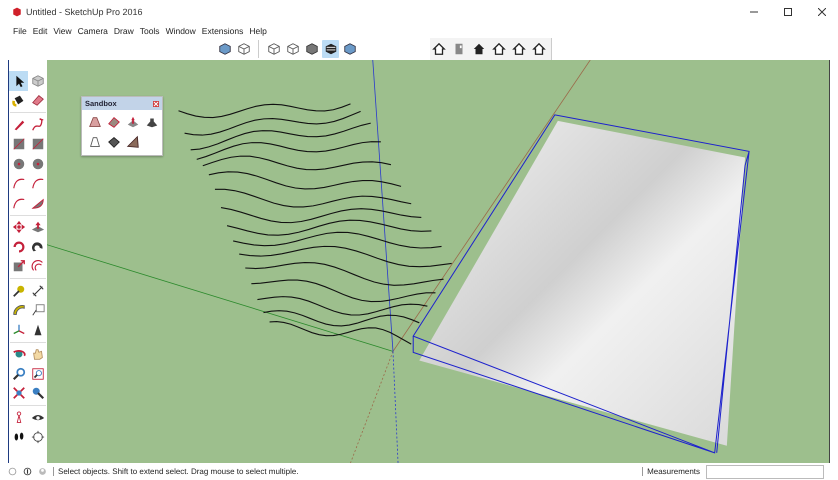  What do you see at coordinates (788, 12) in the screenshot?
I see `maximize-icon` at bounding box center [788, 12].